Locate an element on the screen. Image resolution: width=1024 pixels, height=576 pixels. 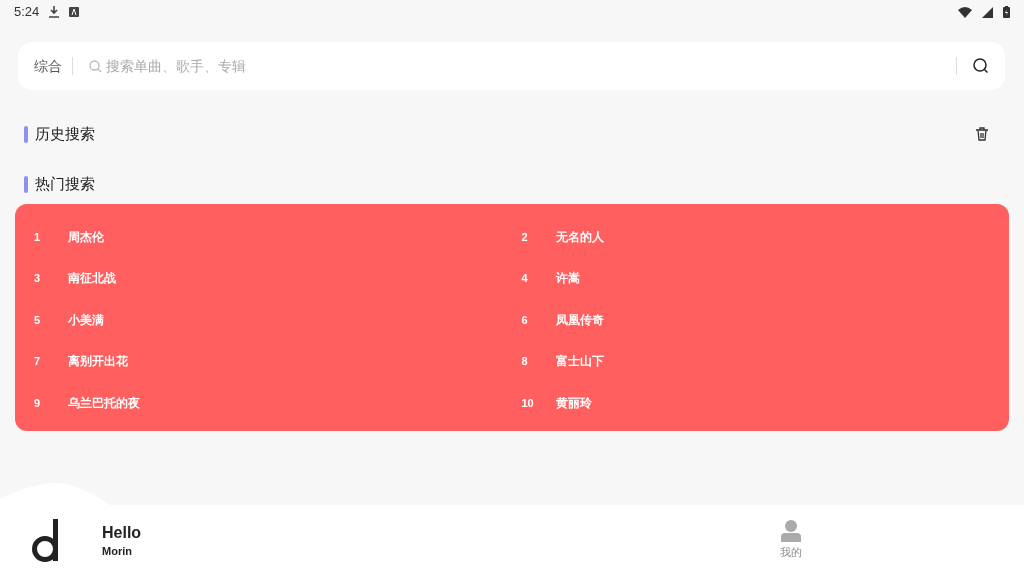
search-term: 离别开出花 is located at coordinates (98, 361).